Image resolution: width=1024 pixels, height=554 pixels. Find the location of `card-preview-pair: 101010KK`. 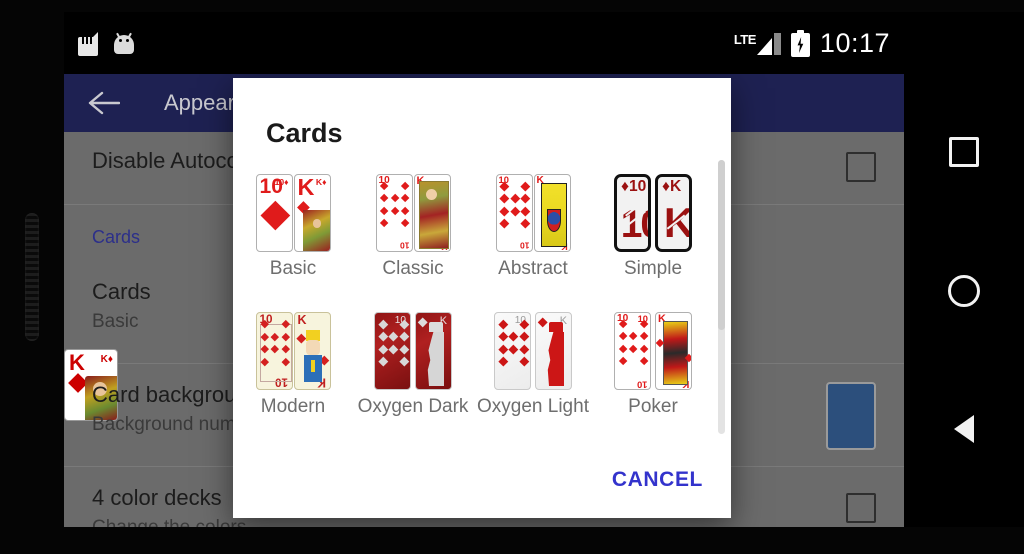

card-preview-pair: 101010KK is located at coordinates (653, 344).